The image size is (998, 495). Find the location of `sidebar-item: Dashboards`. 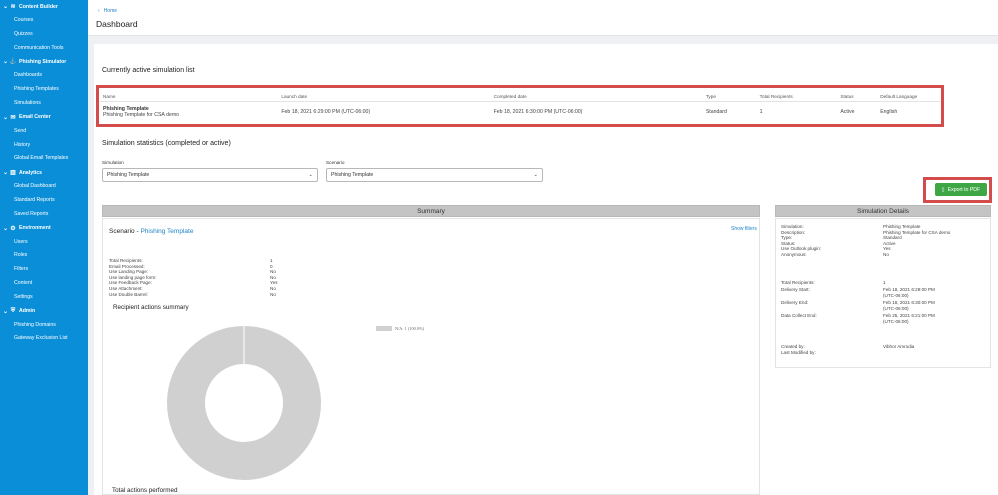

sidebar-item: Dashboards is located at coordinates (28, 75).